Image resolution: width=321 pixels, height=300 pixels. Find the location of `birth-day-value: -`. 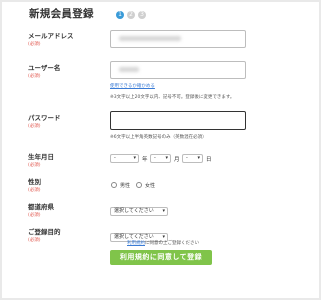

birth-day-value: - is located at coordinates (187, 158).